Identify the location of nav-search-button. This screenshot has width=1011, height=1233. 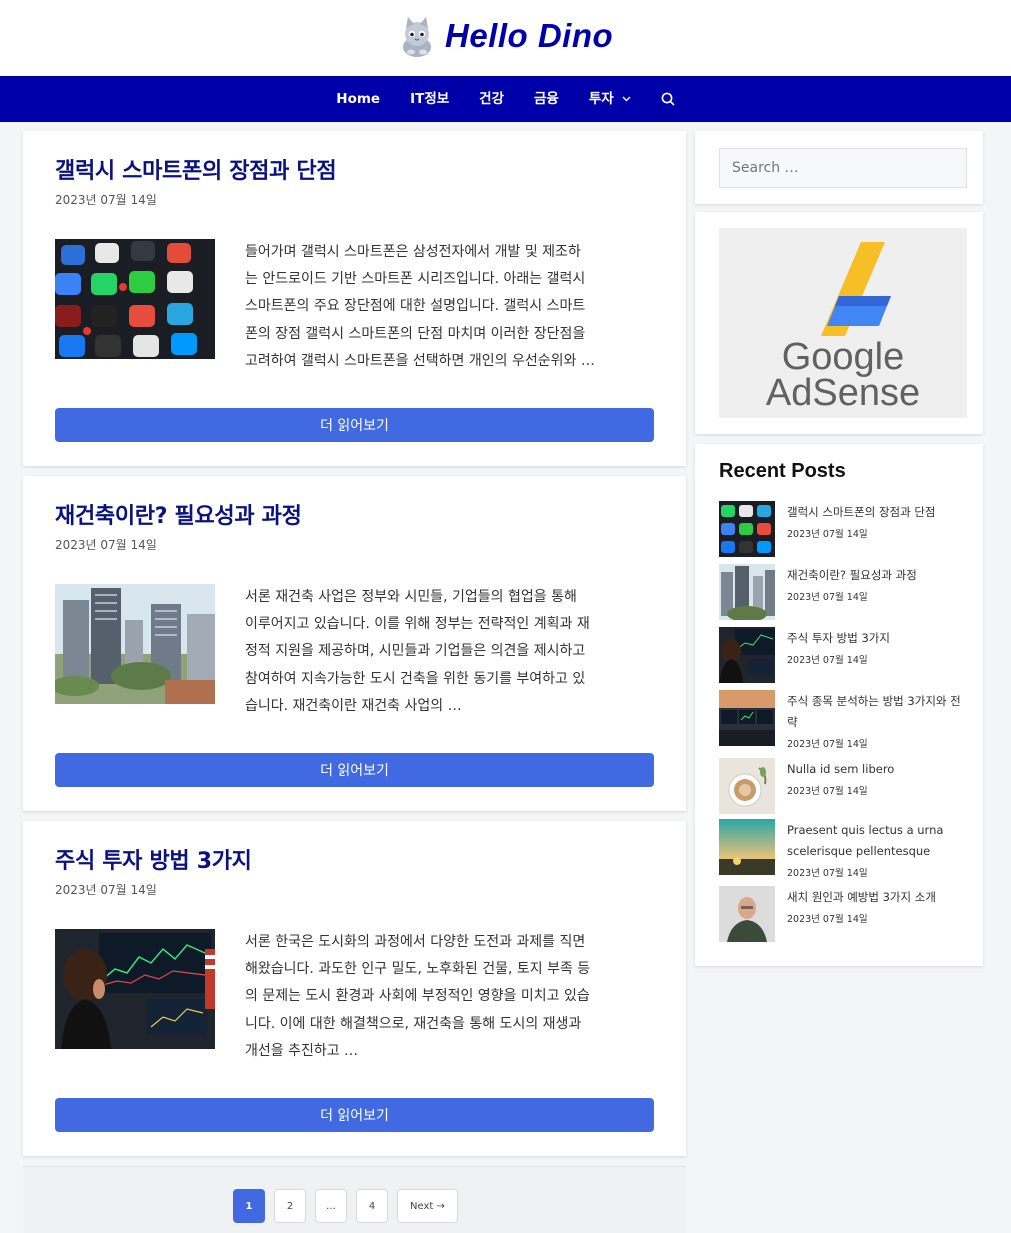
(668, 99).